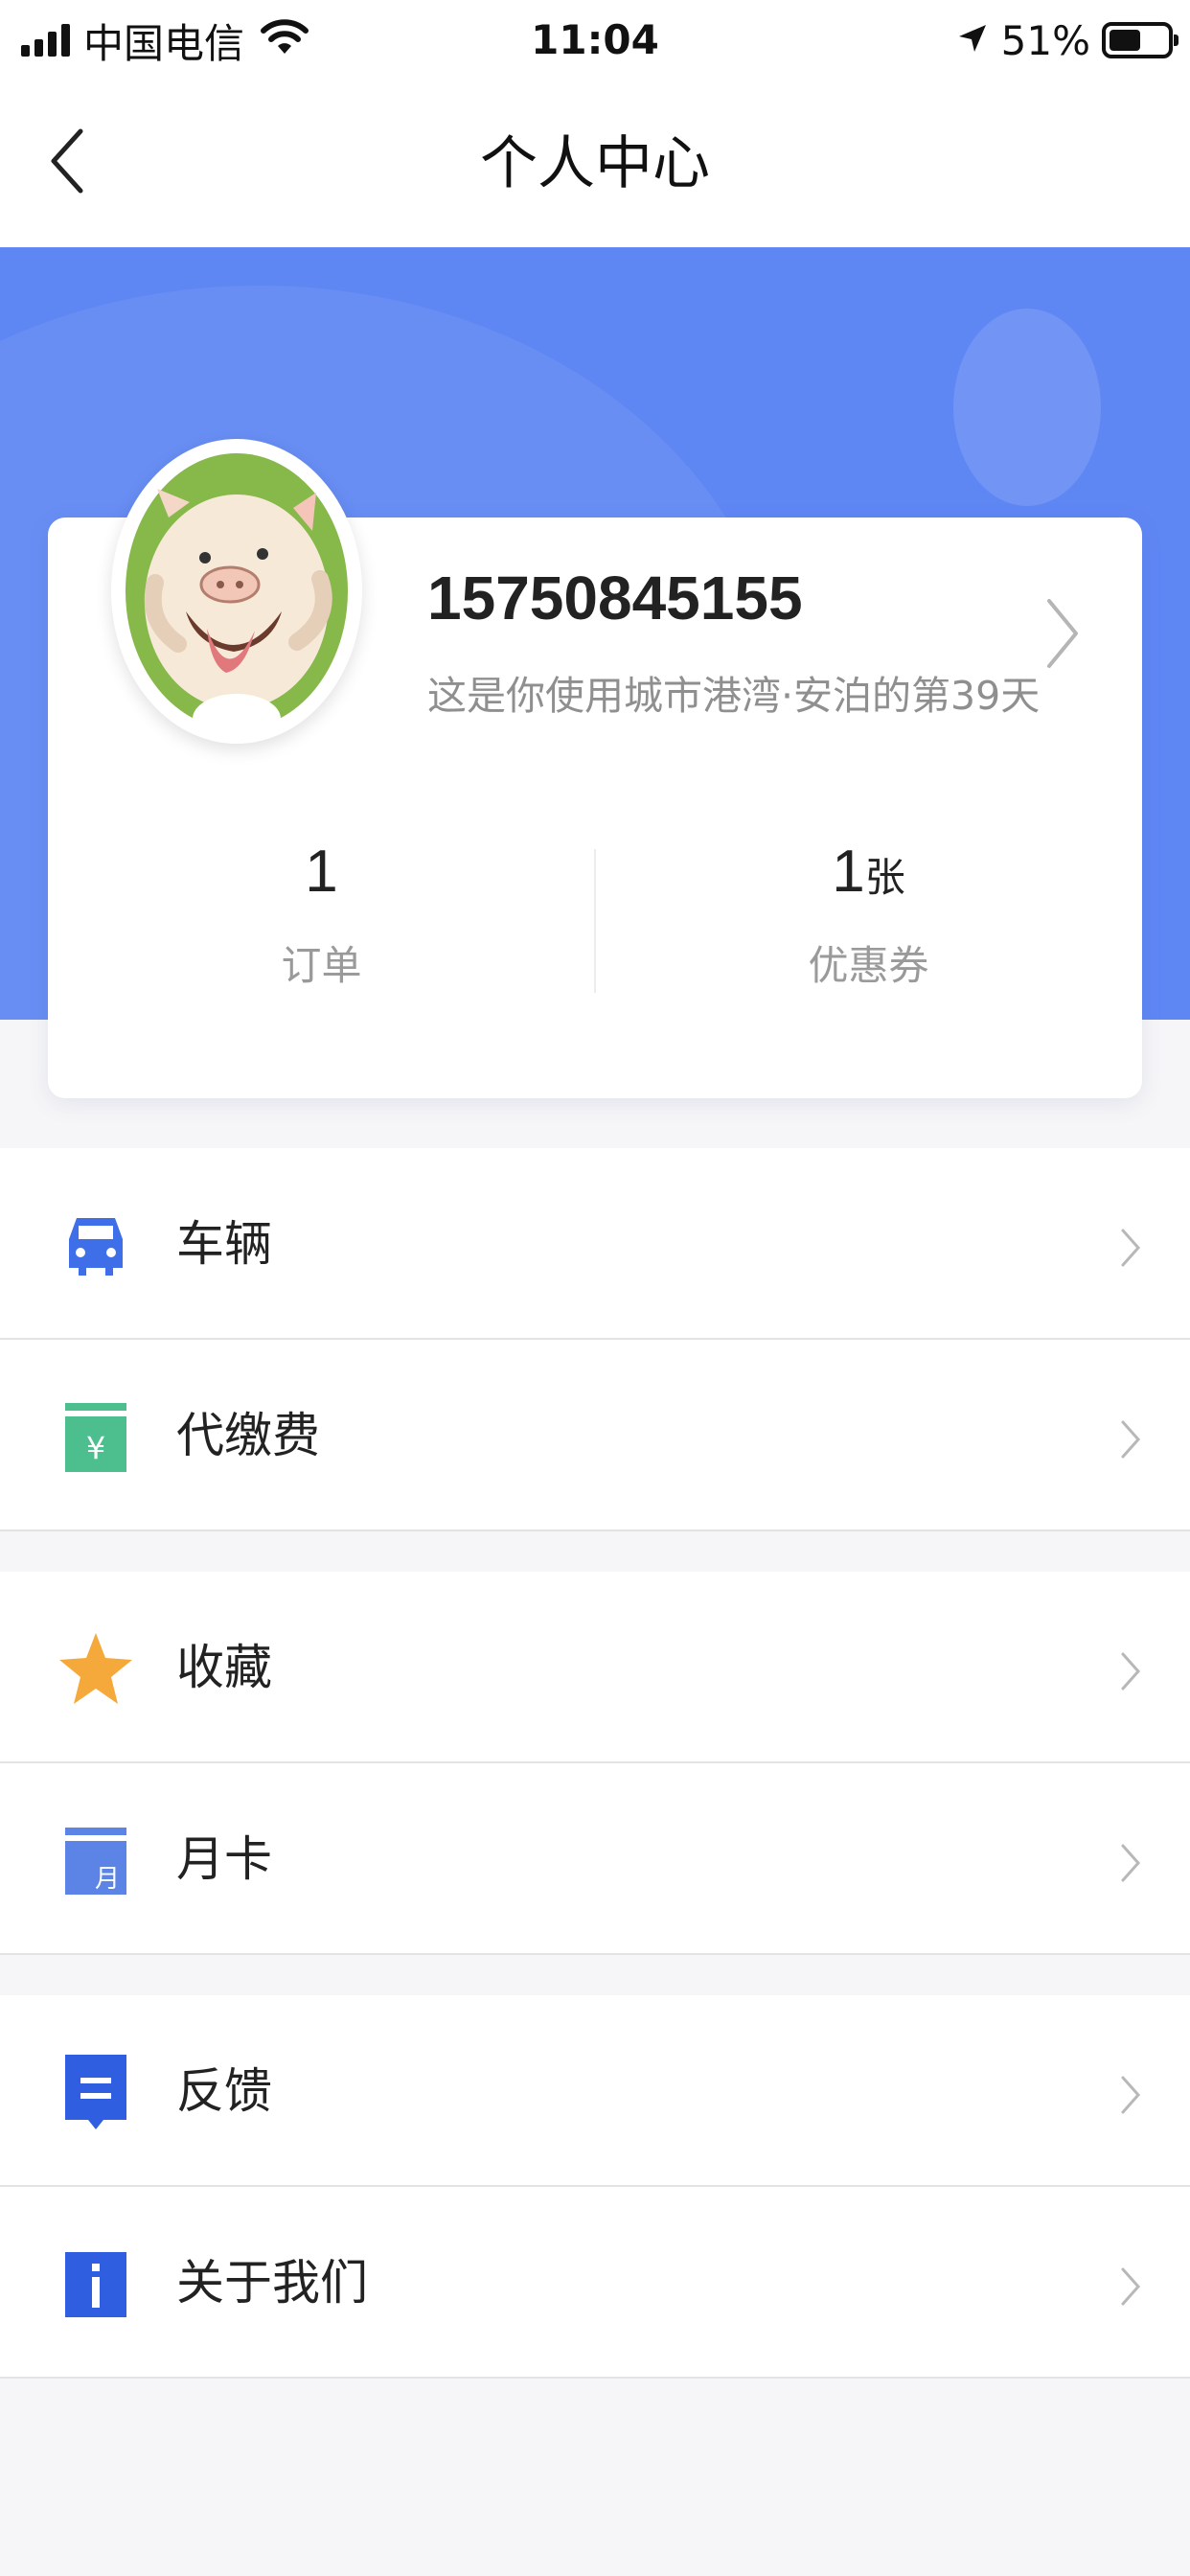  Describe the element at coordinates (1027, 407) in the screenshot. I see `banner-decoration-circle` at that location.